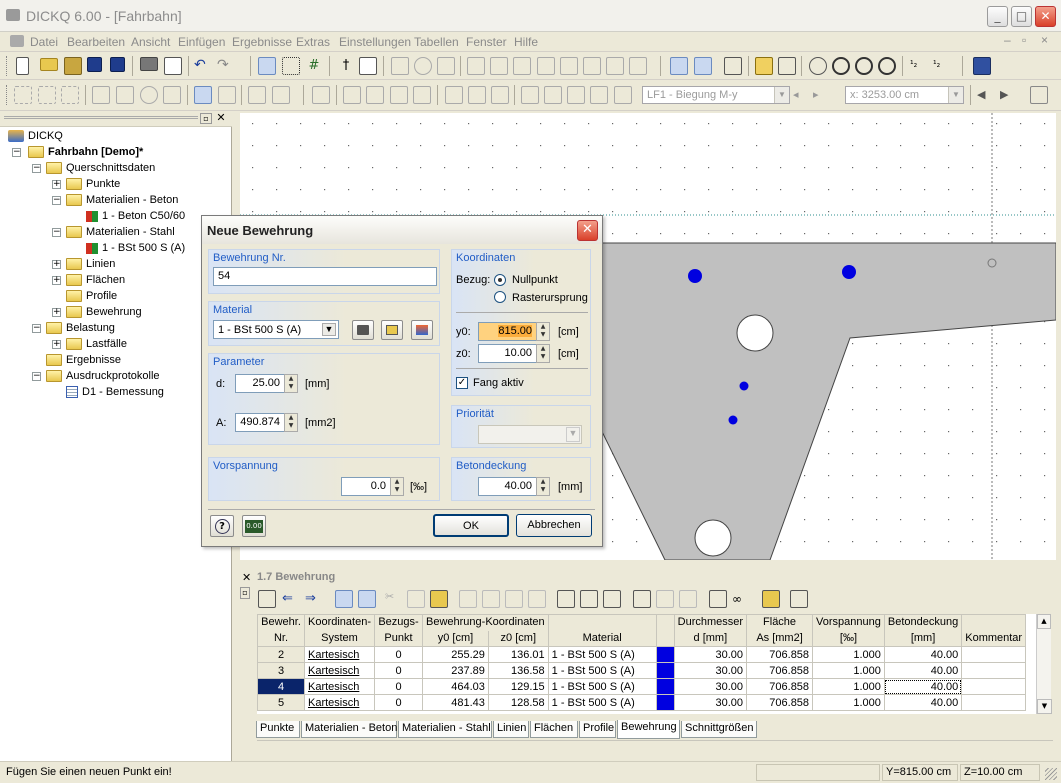 Image resolution: width=1061 pixels, height=783 pixels. What do you see at coordinates (281, 95) in the screenshot?
I see `show-labels-icon` at bounding box center [281, 95].